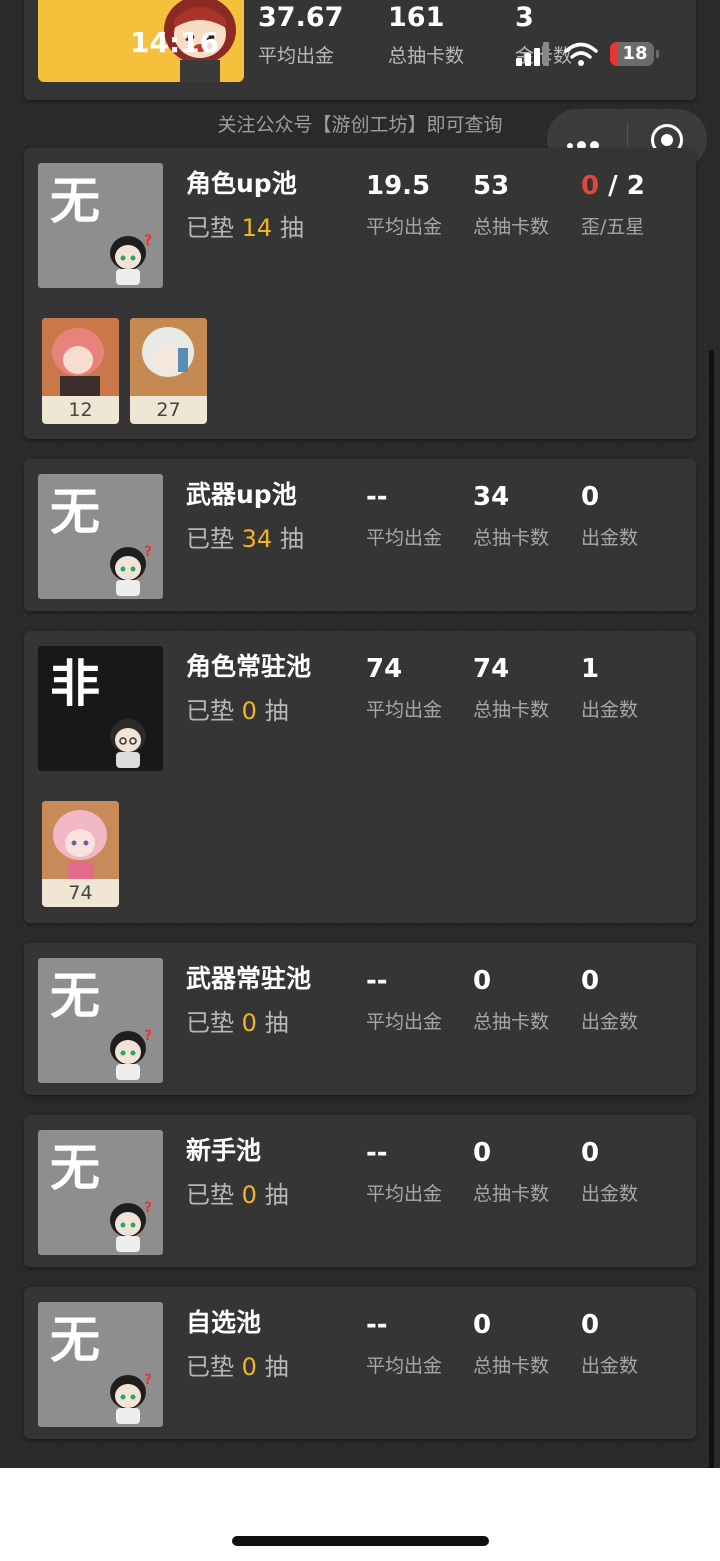 The width and height of the screenshot is (720, 1561). What do you see at coordinates (511, 515) in the screenshot?
I see `stat-total: 34 总抽卡数` at bounding box center [511, 515].